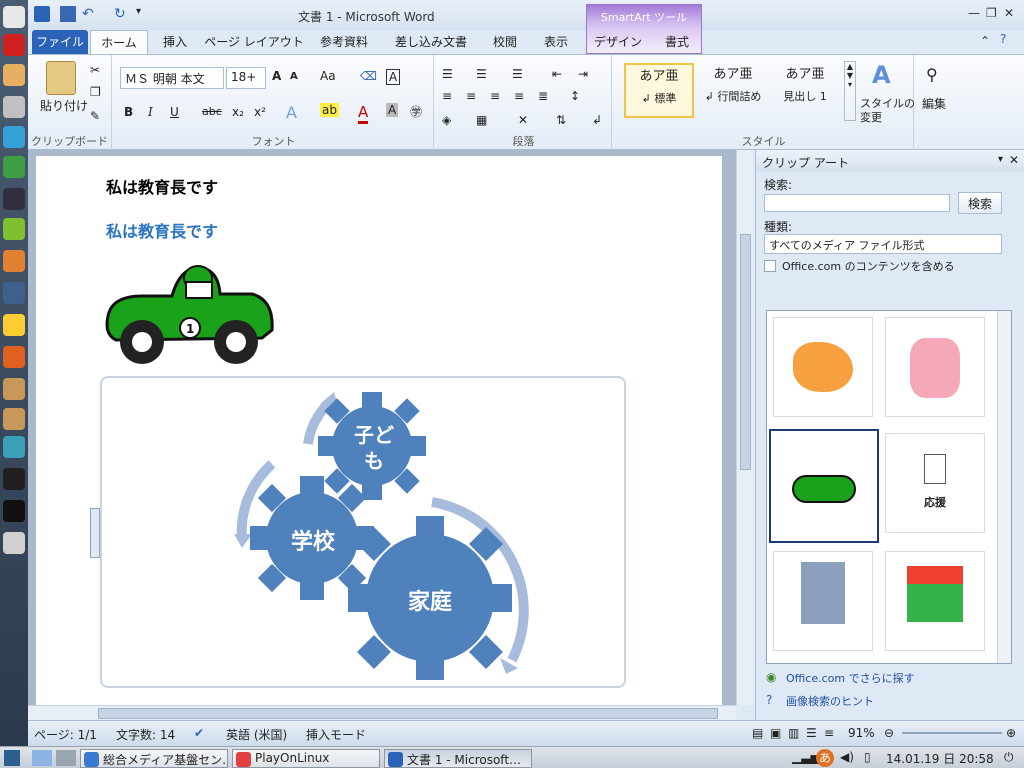 This screenshot has height=768, width=1024. Describe the element at coordinates (313, 540) in the screenshot. I see `gear-label-school: 学校` at that location.